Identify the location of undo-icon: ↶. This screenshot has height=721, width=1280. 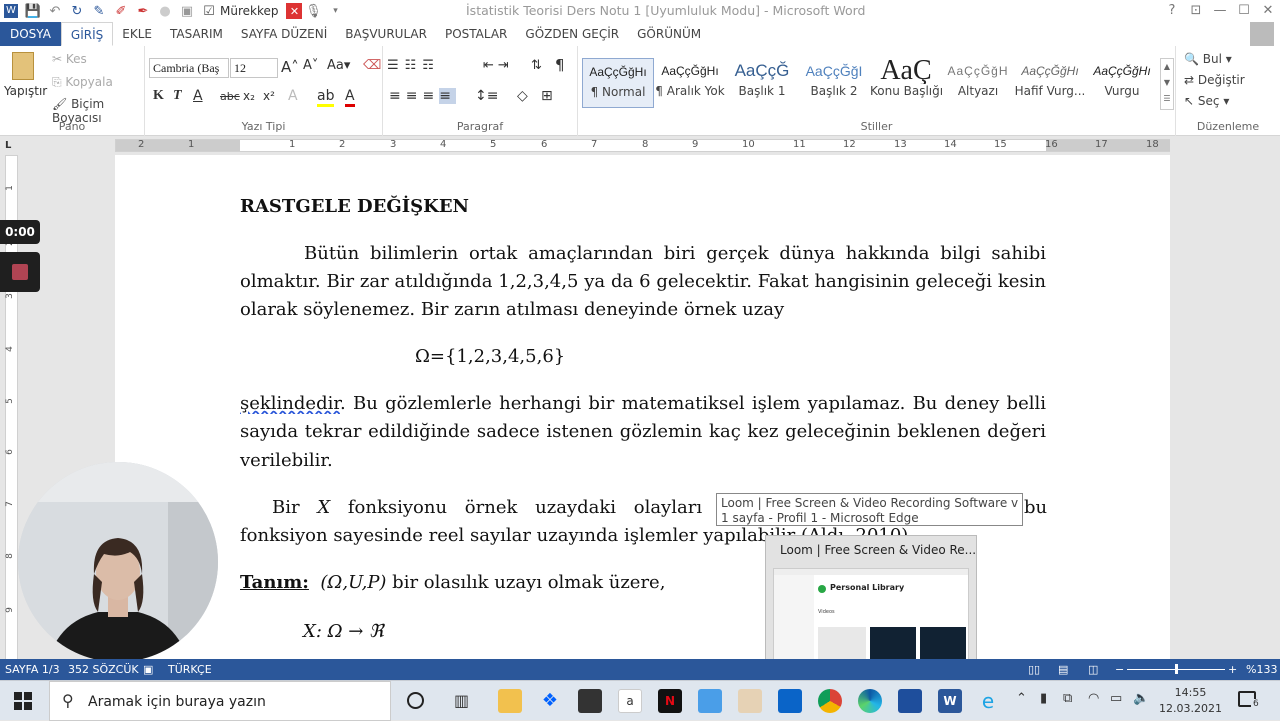
(55, 11).